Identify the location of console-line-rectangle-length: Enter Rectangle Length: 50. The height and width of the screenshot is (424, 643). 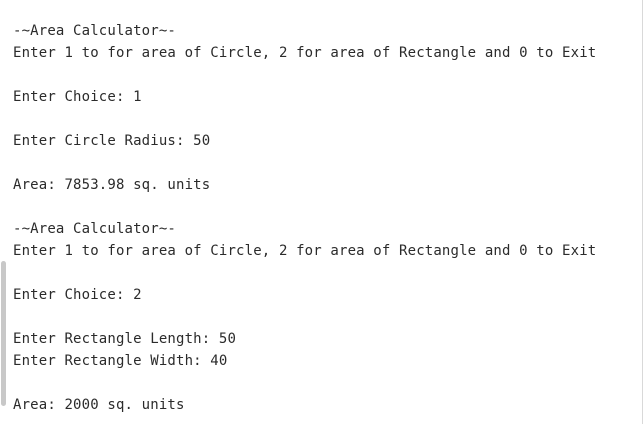
(125, 339).